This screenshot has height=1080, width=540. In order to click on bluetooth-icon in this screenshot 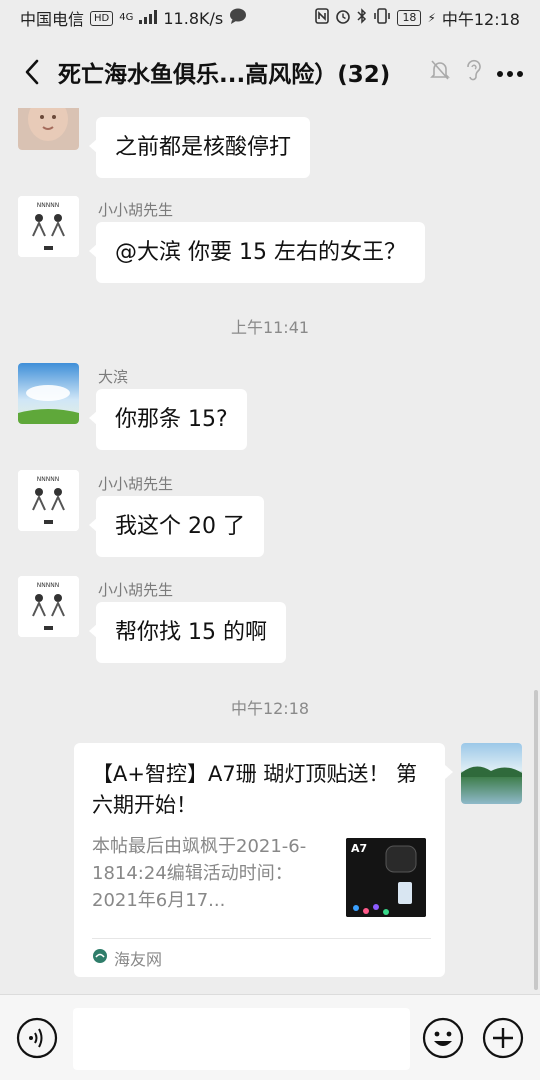, I will do `click(362, 18)`.